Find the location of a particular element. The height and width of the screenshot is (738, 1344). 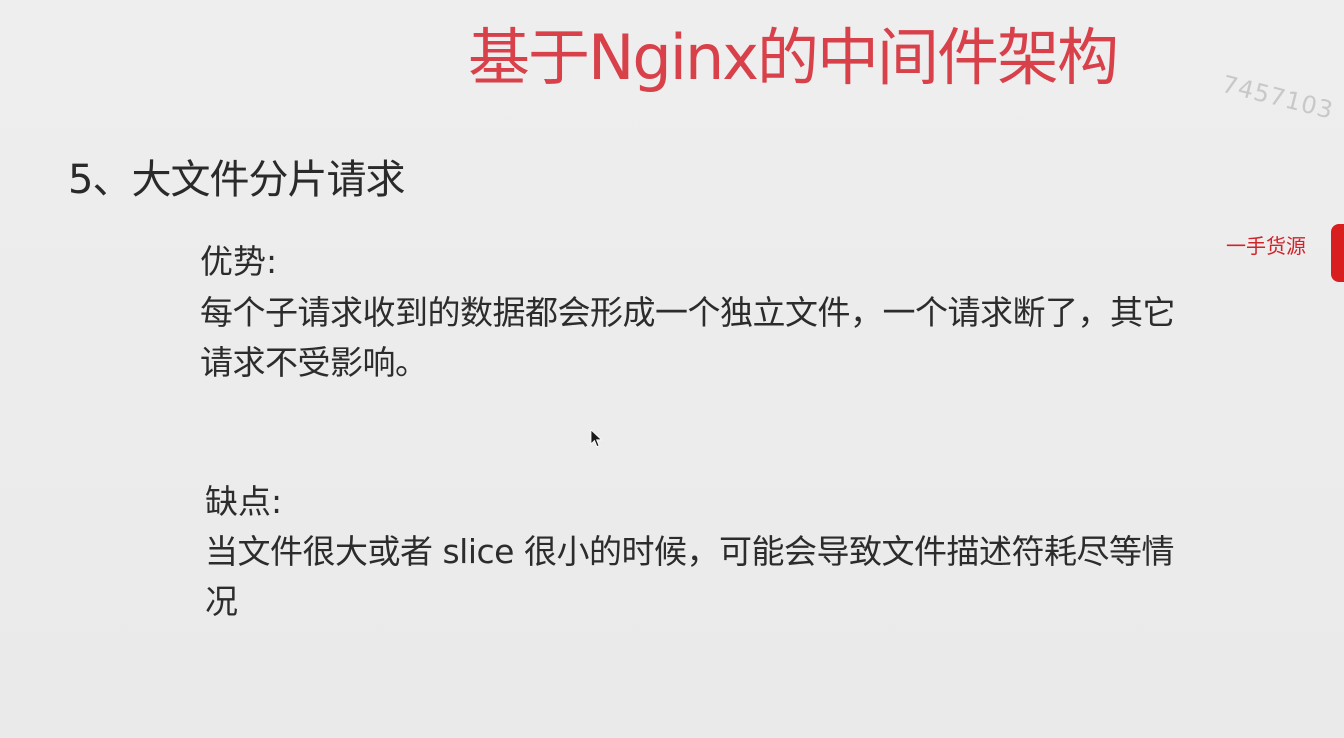

disadvantages-text-line-1: 当文件很大或者 slice 很小的时候，可能会导致文件描述符耗尽等情 is located at coordinates (689, 551).